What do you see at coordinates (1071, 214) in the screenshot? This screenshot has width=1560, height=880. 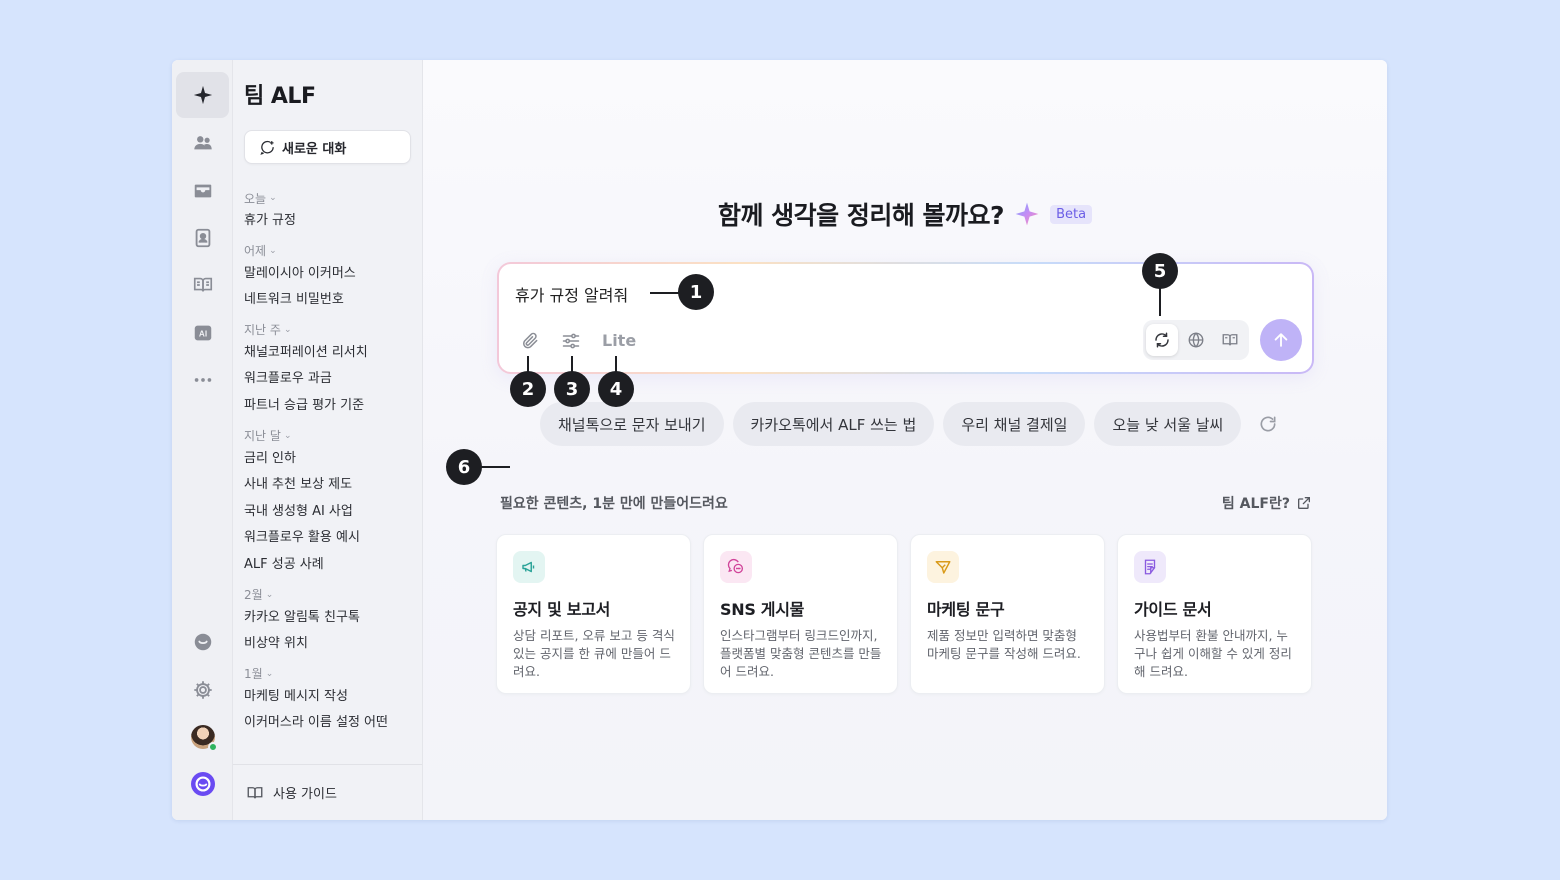 I see `beta-badge: Beta` at bounding box center [1071, 214].